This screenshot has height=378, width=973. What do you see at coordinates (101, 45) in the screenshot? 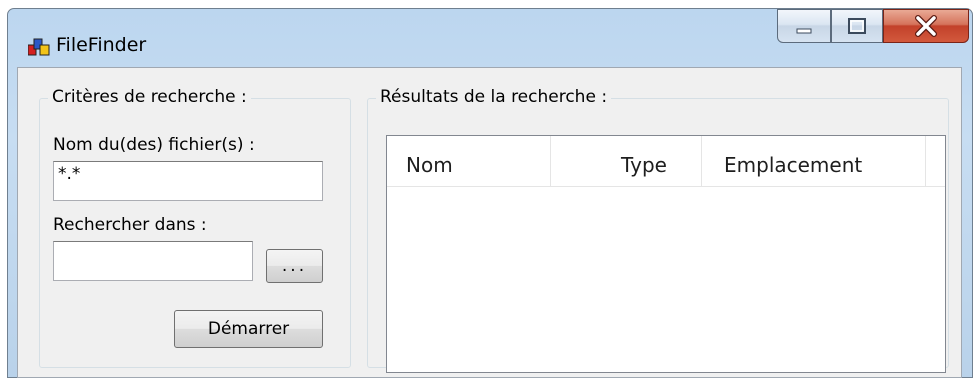
I see `window-title: FileFinder` at bounding box center [101, 45].